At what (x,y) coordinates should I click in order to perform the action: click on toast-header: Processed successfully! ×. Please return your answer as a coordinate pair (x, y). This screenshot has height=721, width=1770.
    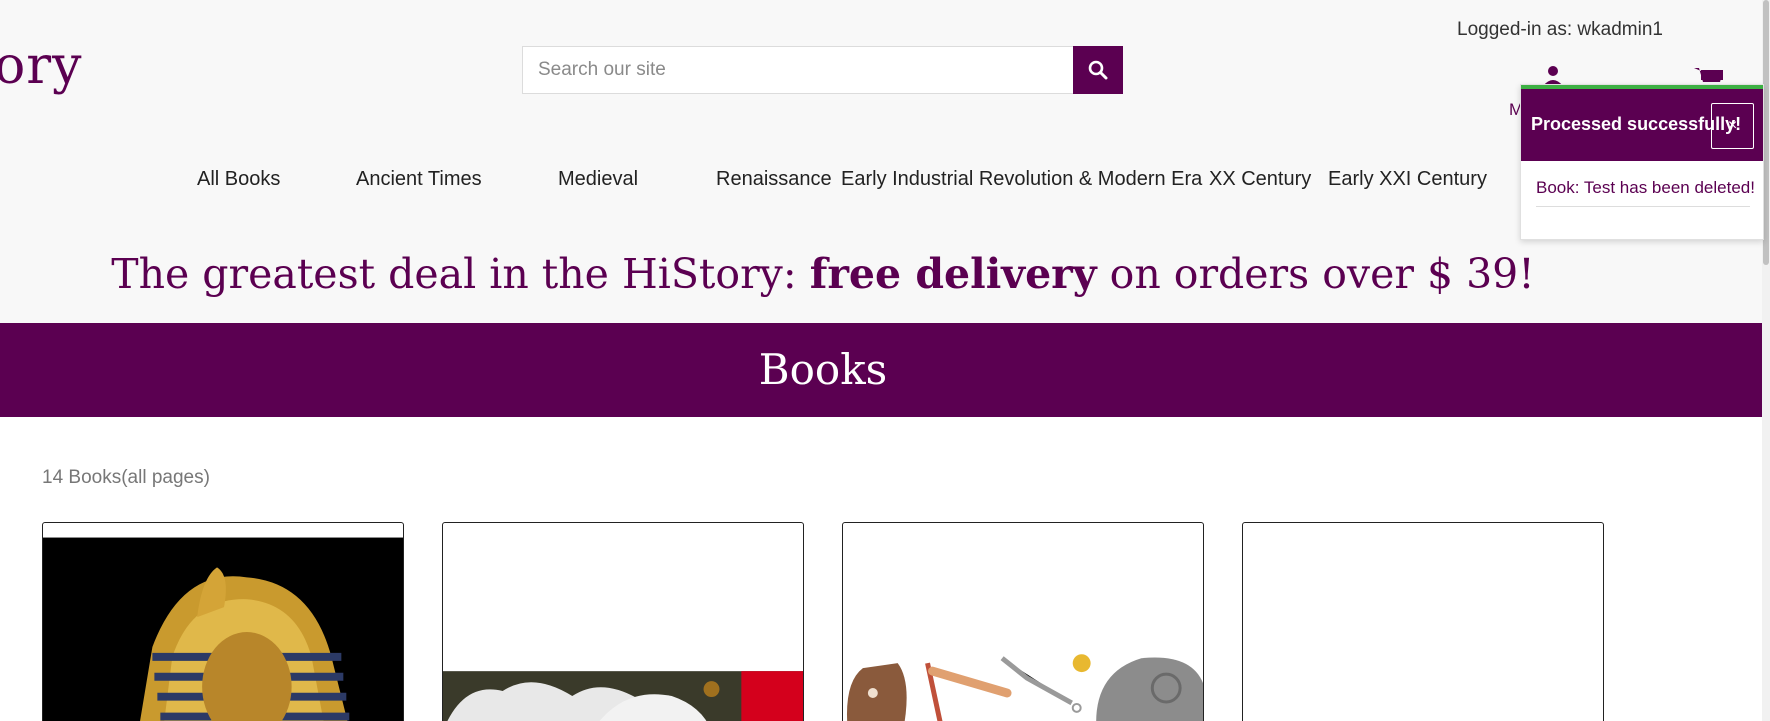
    Looking at the image, I should click on (1642, 125).